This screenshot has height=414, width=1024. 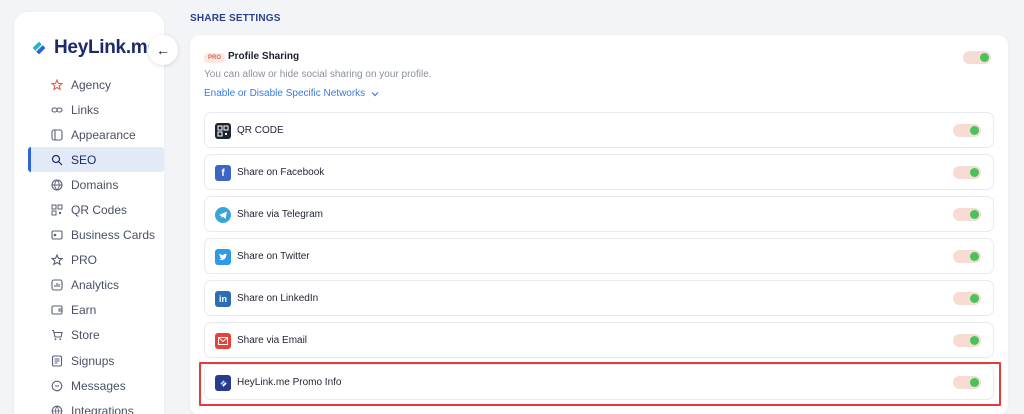 I want to click on sidebar-item-label: Store, so click(x=85, y=335).